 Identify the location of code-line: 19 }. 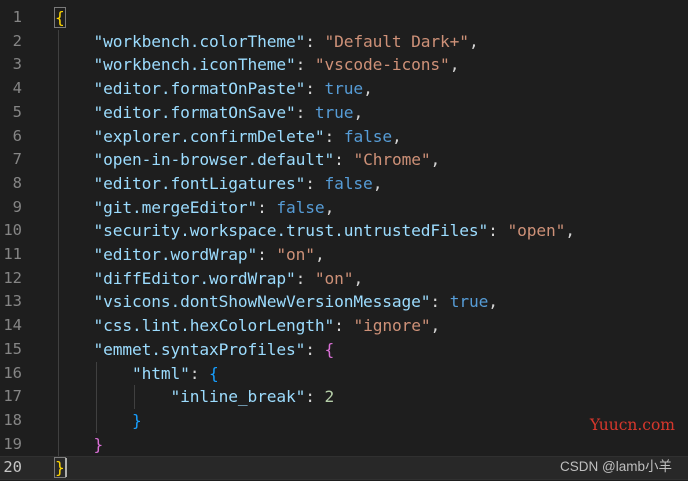
(344, 445).